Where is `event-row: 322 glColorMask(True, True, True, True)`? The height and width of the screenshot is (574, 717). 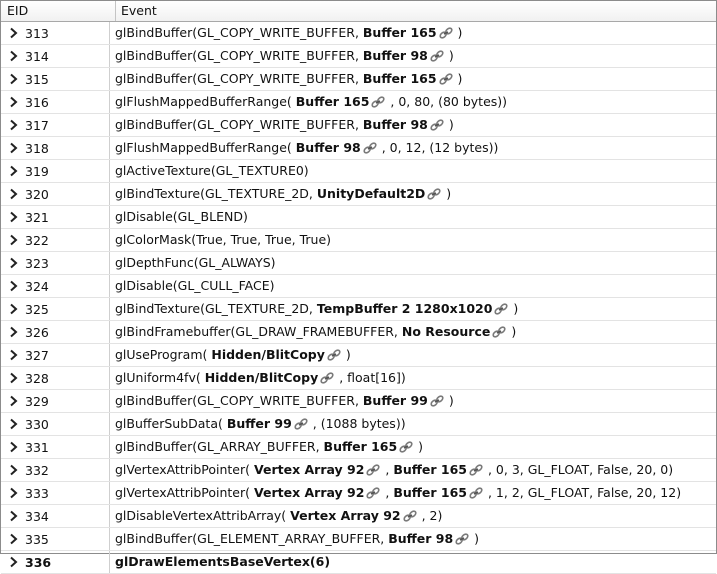
event-row: 322 glColorMask(True, True, True, True) is located at coordinates (358, 240).